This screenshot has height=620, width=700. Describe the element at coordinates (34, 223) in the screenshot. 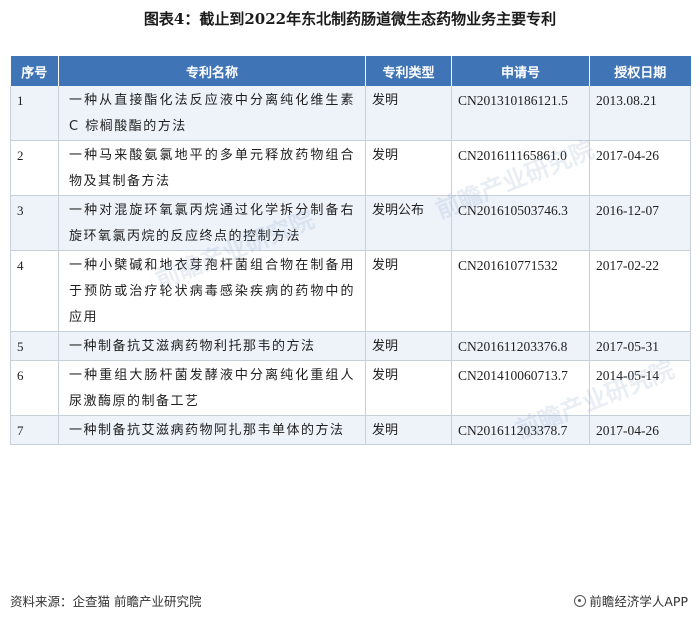

I see `cell-no: 3` at that location.